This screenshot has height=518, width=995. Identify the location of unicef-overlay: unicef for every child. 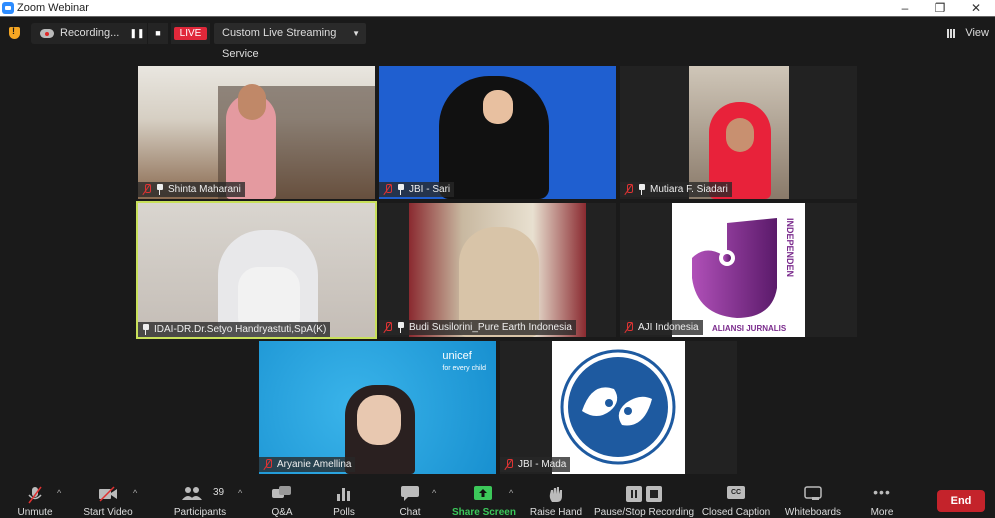
(464, 361).